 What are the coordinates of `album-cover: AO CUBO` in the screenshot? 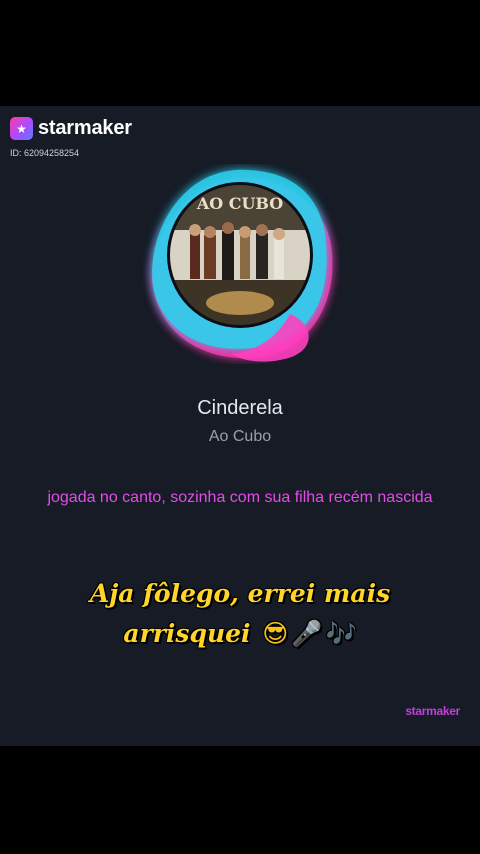 It's located at (240, 255).